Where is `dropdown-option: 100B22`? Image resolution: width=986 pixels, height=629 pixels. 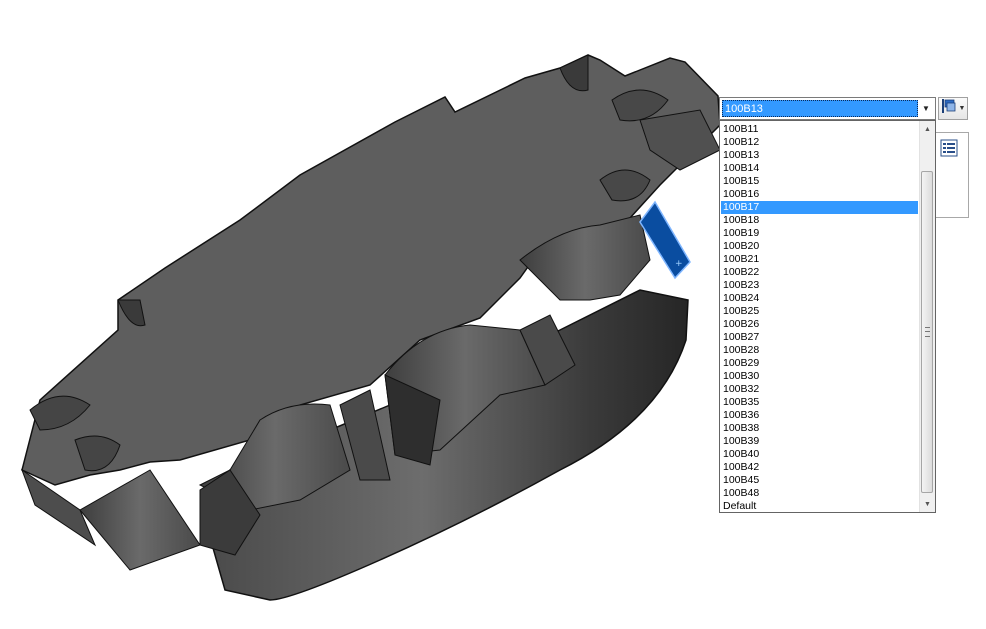 dropdown-option: 100B22 is located at coordinates (819, 272).